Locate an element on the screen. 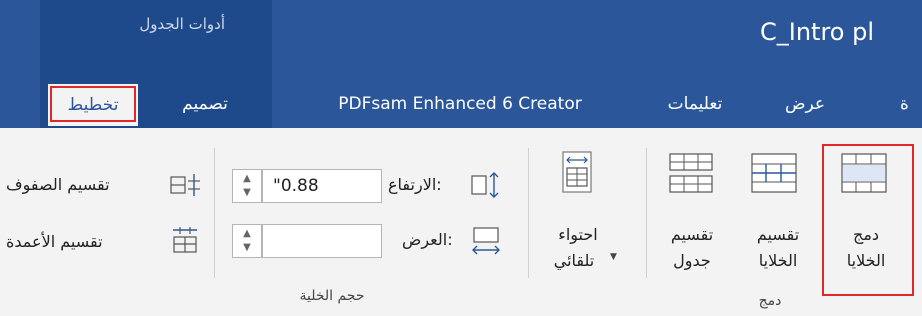  cell-size-group-label: حجم الخلية is located at coordinates (332, 296).